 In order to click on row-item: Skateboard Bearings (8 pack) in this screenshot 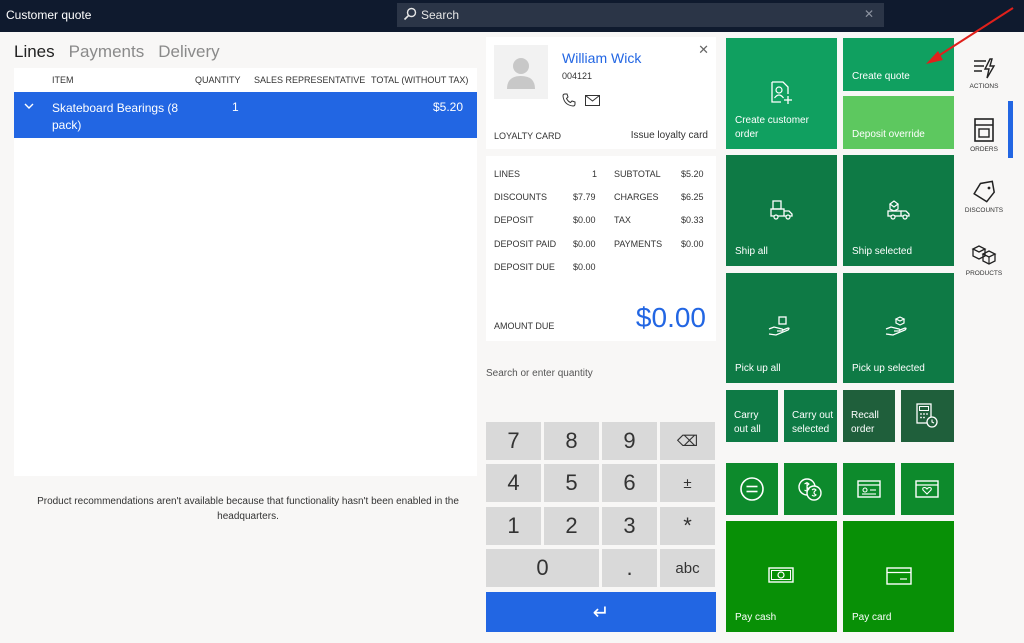, I will do `click(115, 116)`.